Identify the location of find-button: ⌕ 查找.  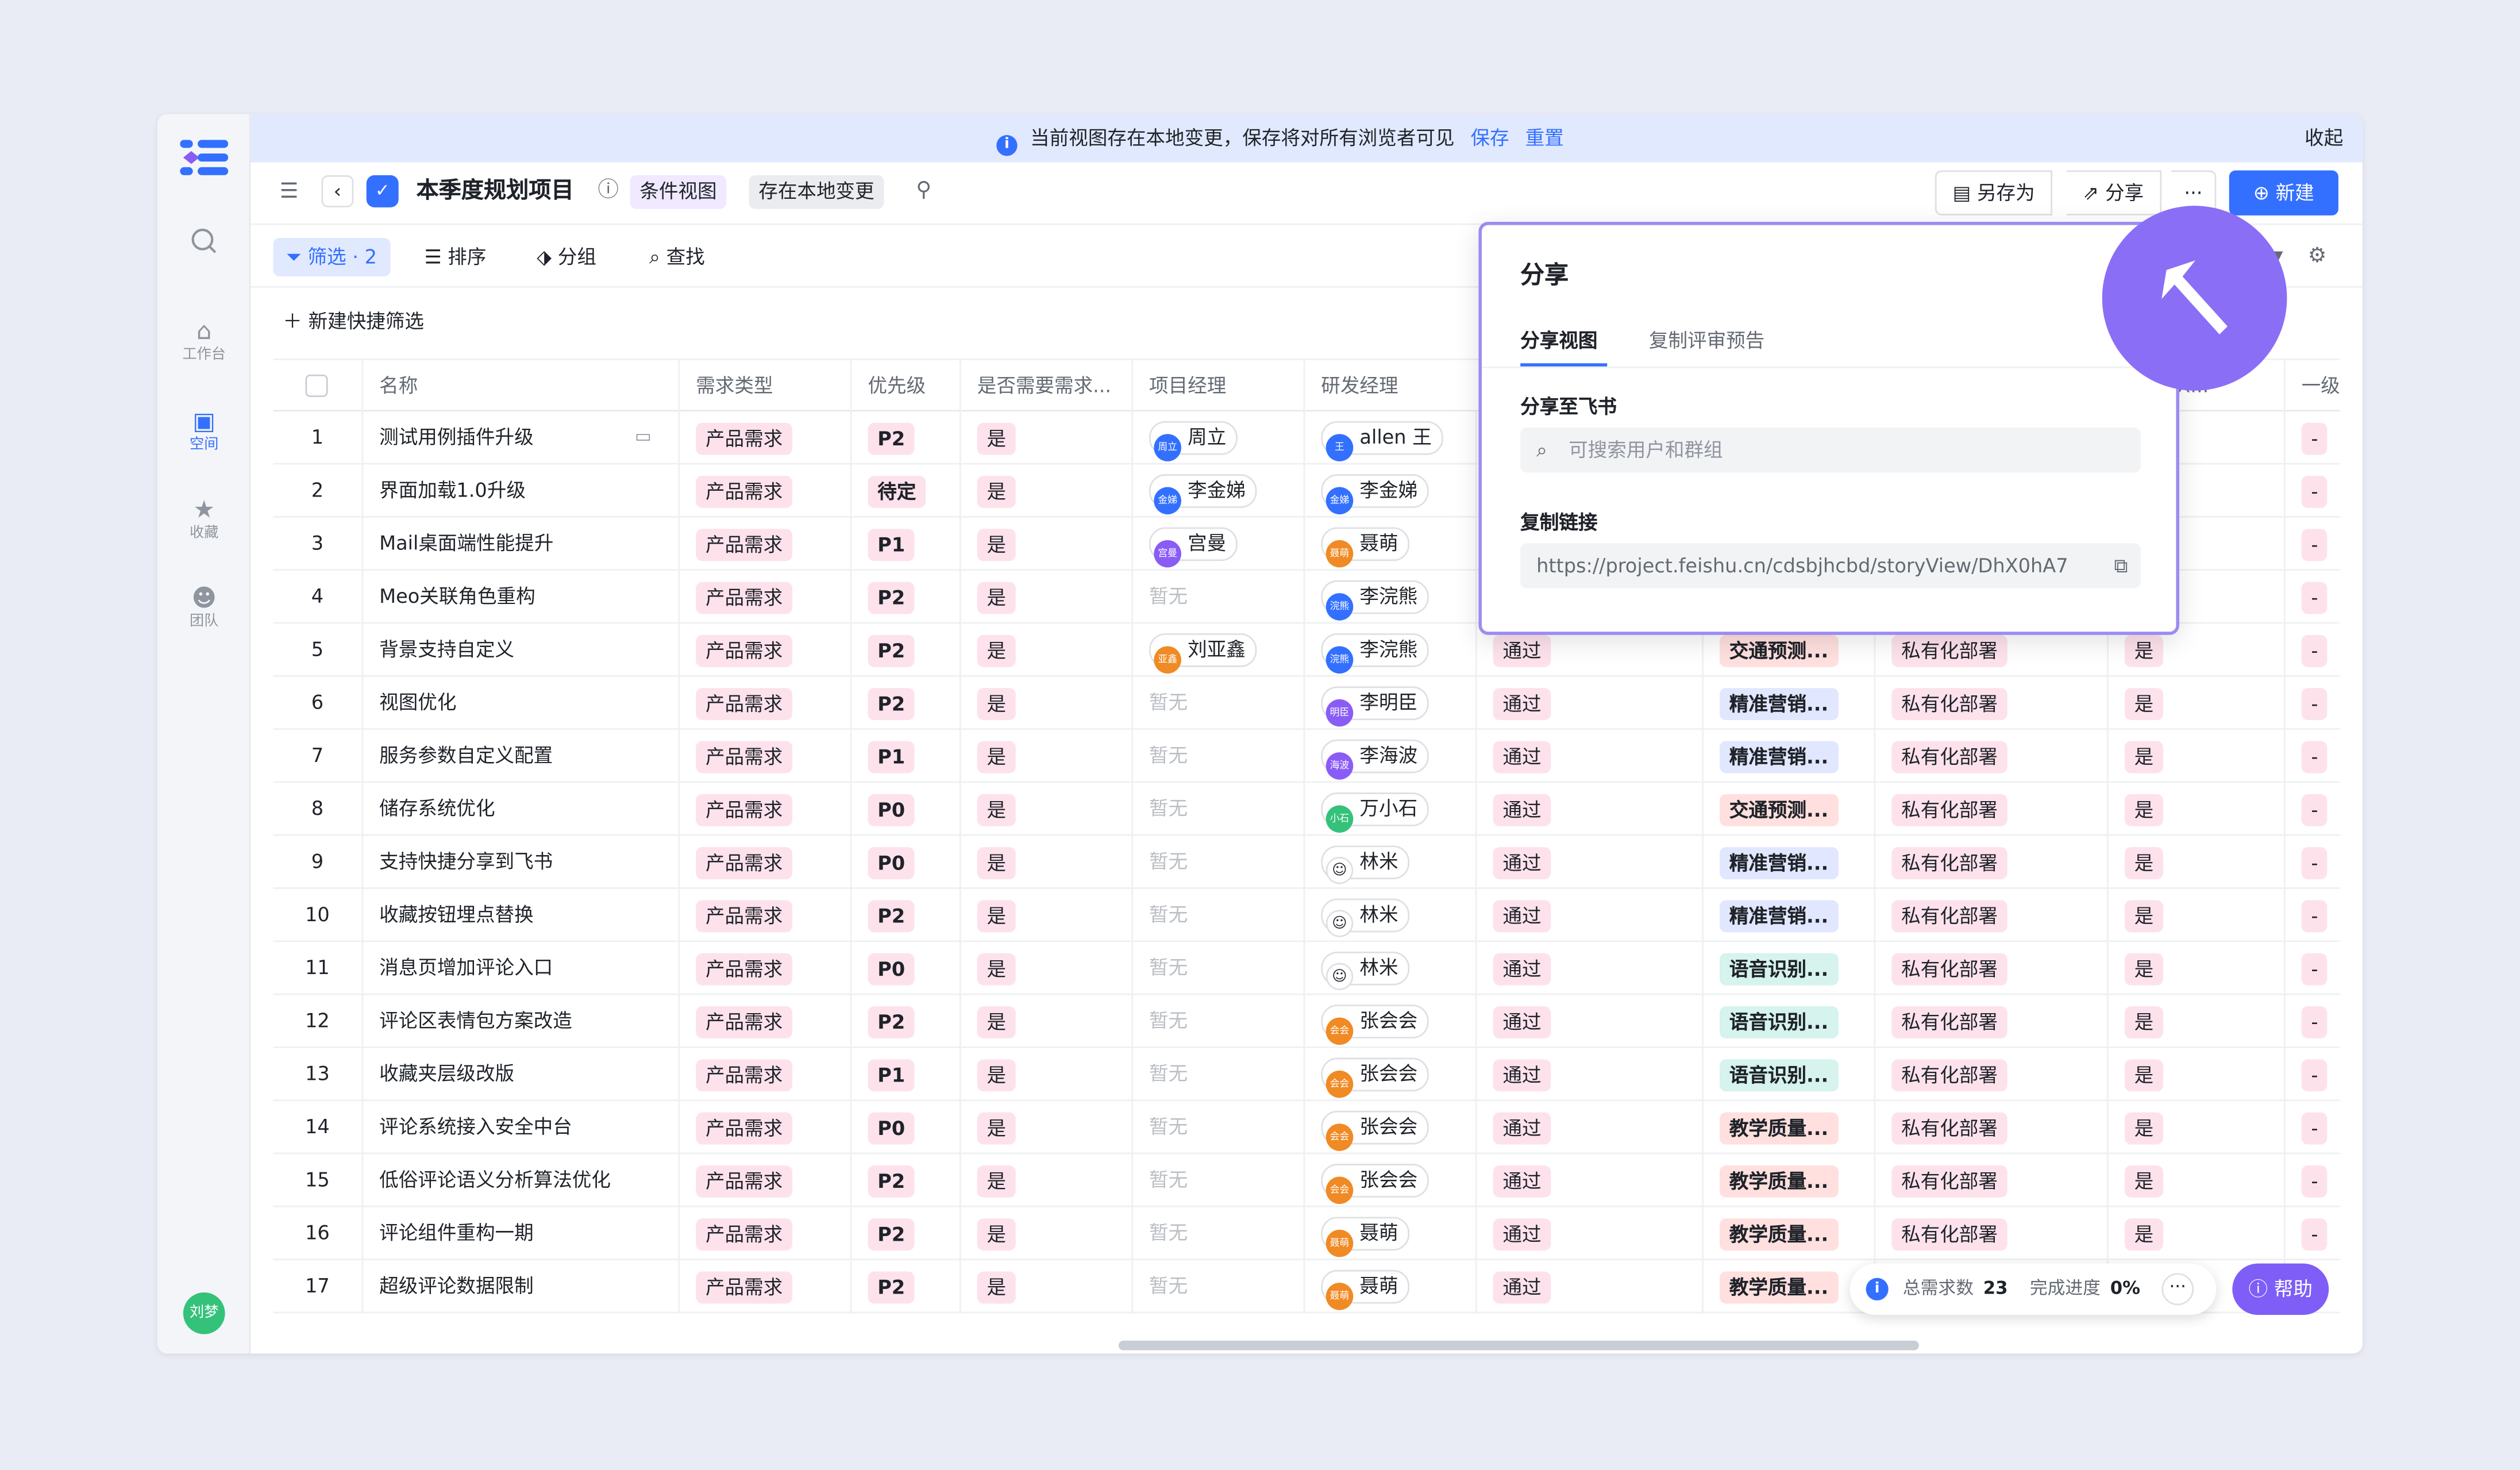
(677, 257).